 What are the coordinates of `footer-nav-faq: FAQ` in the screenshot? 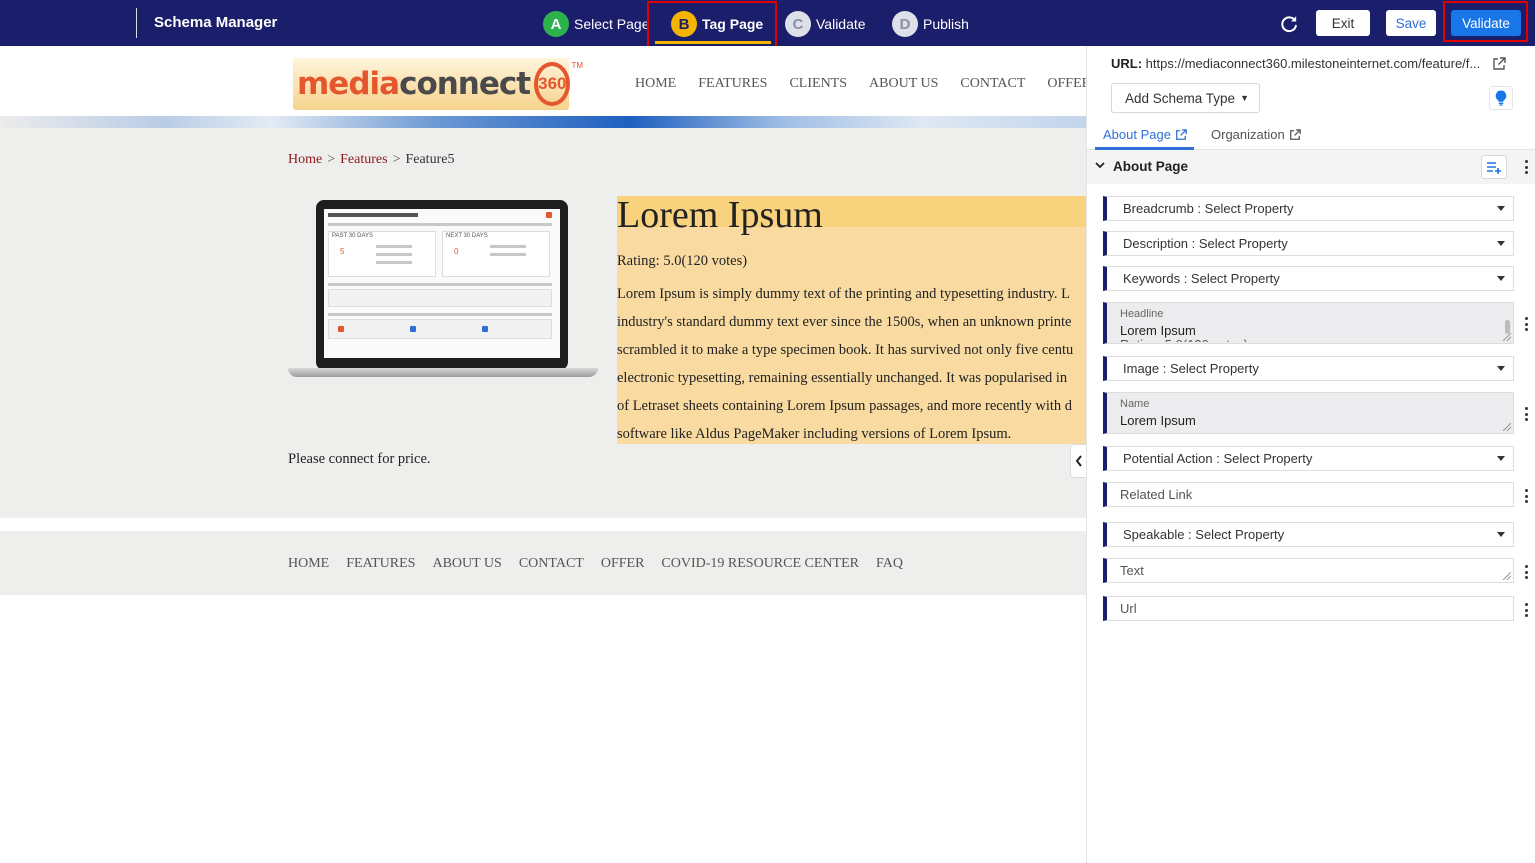 It's located at (889, 564).